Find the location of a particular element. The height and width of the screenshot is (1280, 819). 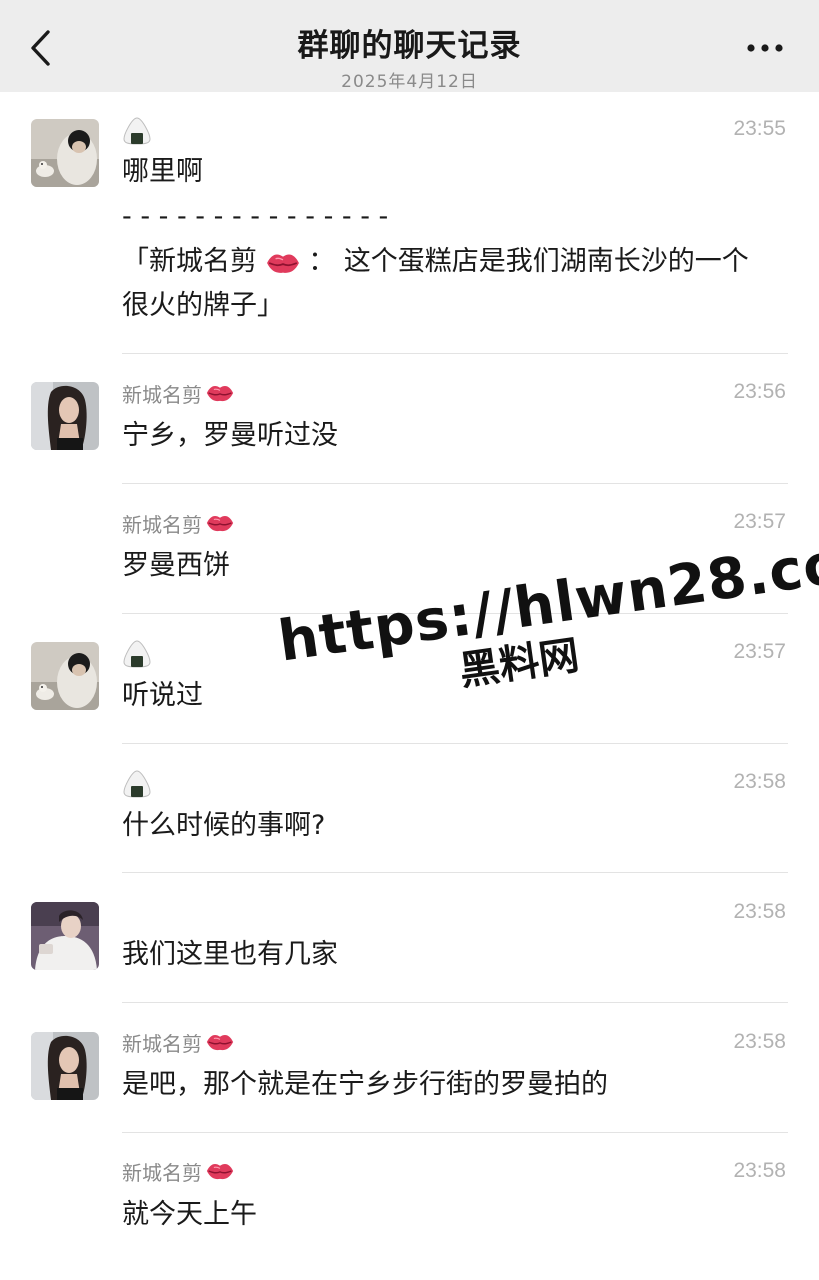

quote-body: ： 这个蛋糕店是我们湖南长沙的一个 is located at coordinates (528, 261).